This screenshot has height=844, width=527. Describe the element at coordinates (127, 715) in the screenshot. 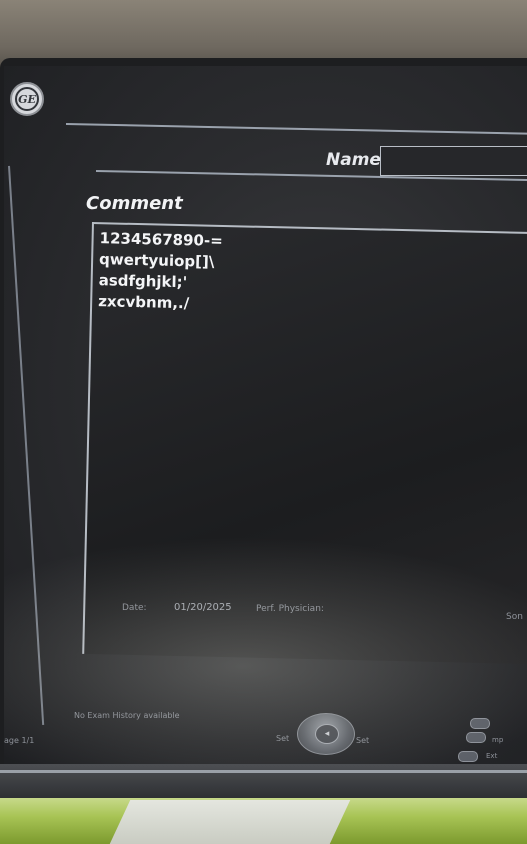

I see `exam-history-status: No Exam History available` at that location.